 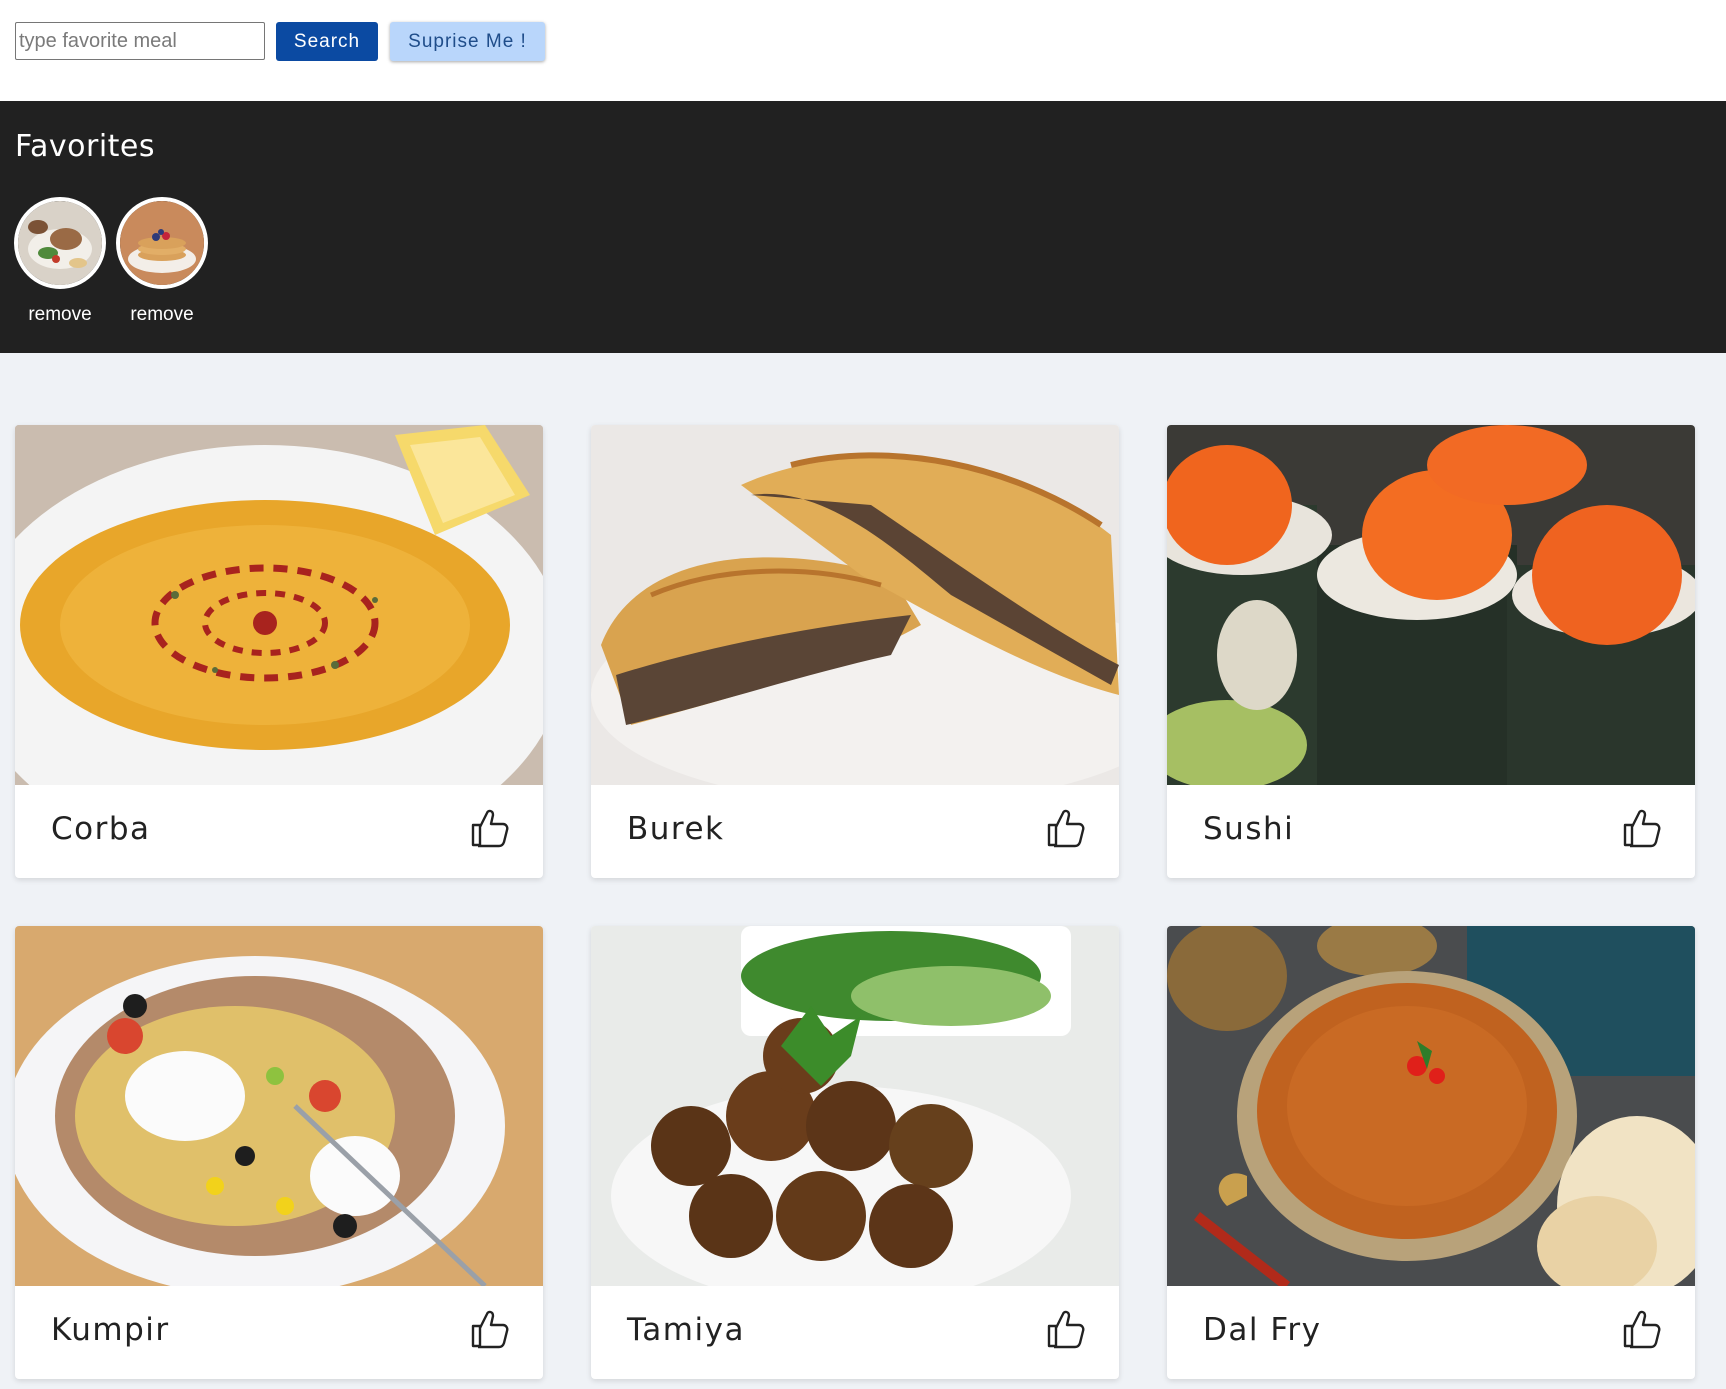 I want to click on pancakes-photo, so click(x=162, y=243).